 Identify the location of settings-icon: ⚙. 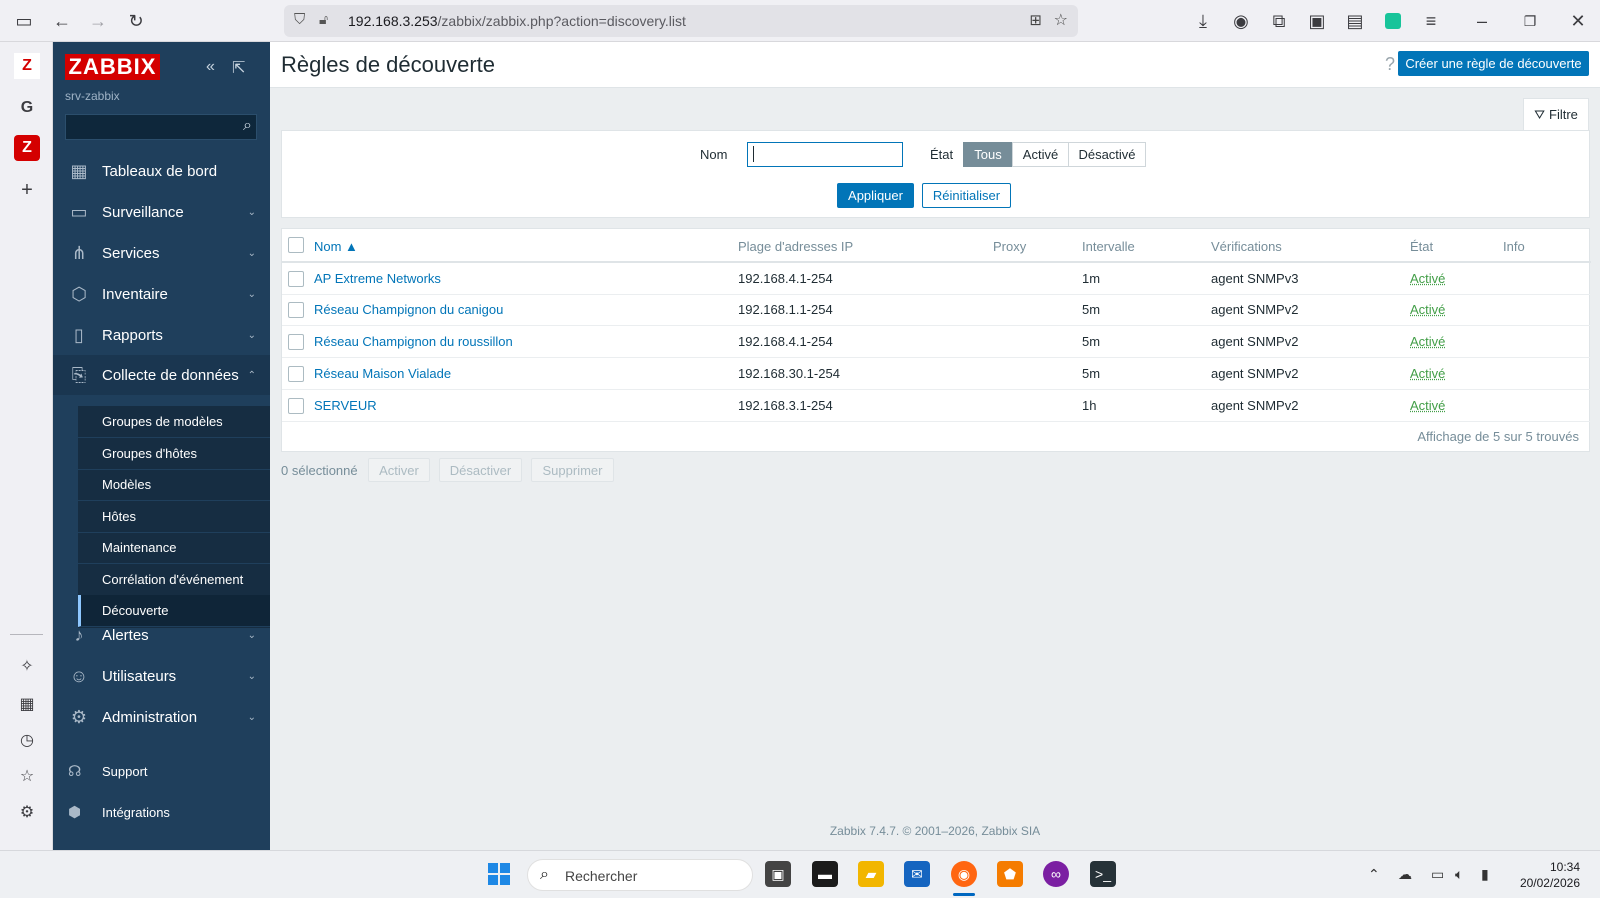
(27, 812).